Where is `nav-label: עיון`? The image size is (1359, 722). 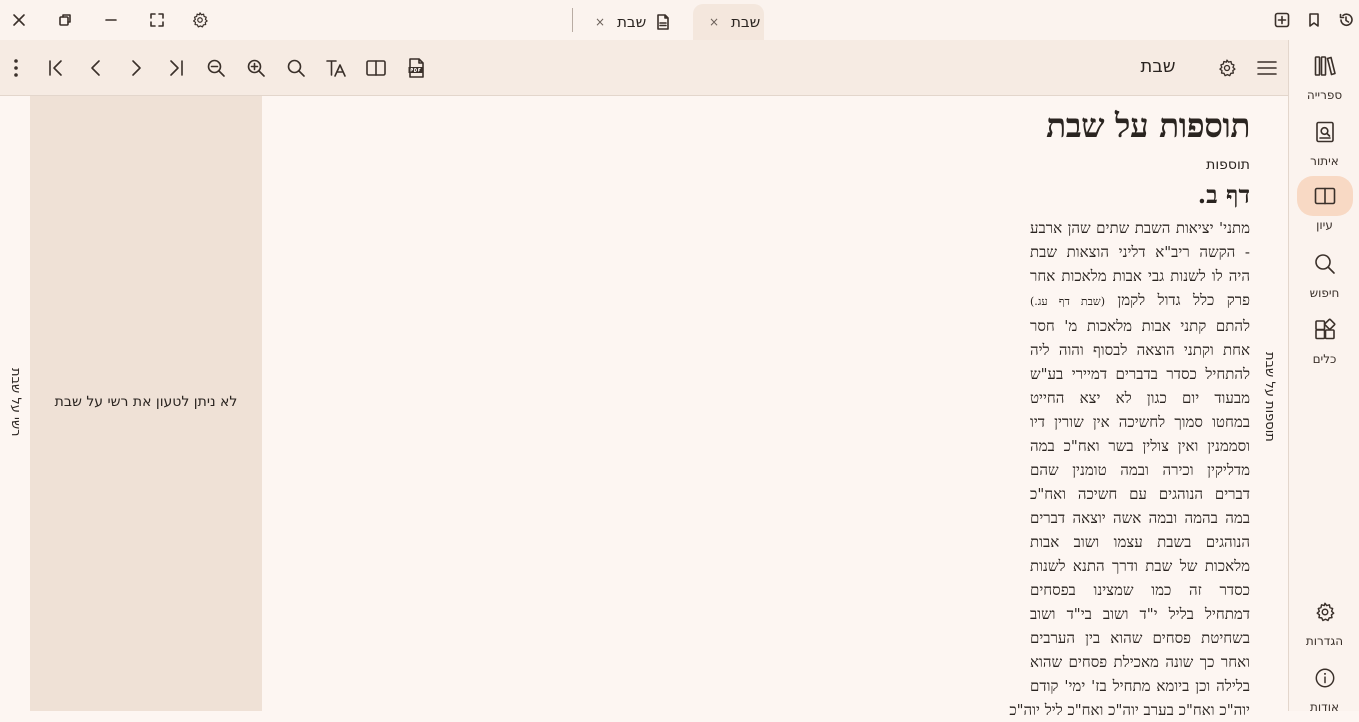
nav-label: עיון is located at coordinates (1324, 225).